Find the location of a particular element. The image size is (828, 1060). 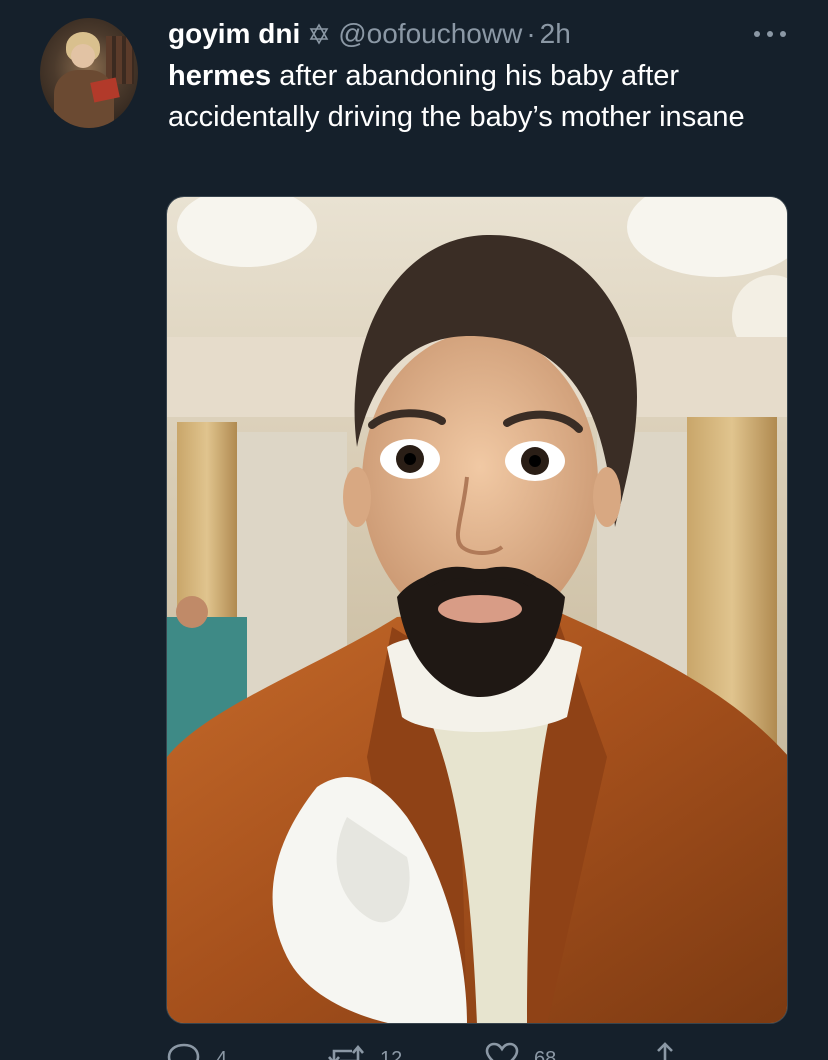

share-button is located at coordinates (665, 1050).